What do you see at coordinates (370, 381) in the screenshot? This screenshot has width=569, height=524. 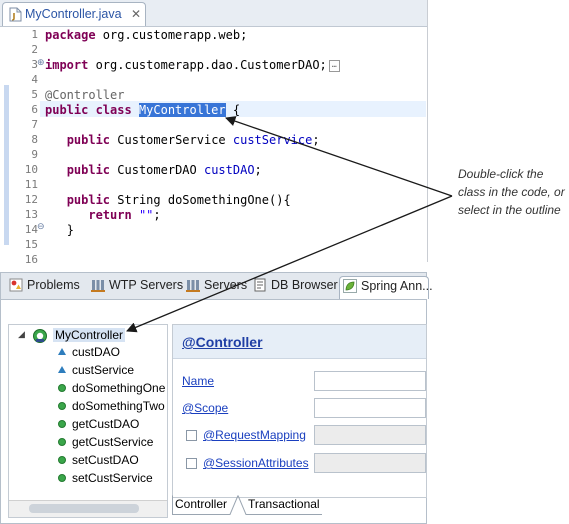 I see `name-input` at bounding box center [370, 381].